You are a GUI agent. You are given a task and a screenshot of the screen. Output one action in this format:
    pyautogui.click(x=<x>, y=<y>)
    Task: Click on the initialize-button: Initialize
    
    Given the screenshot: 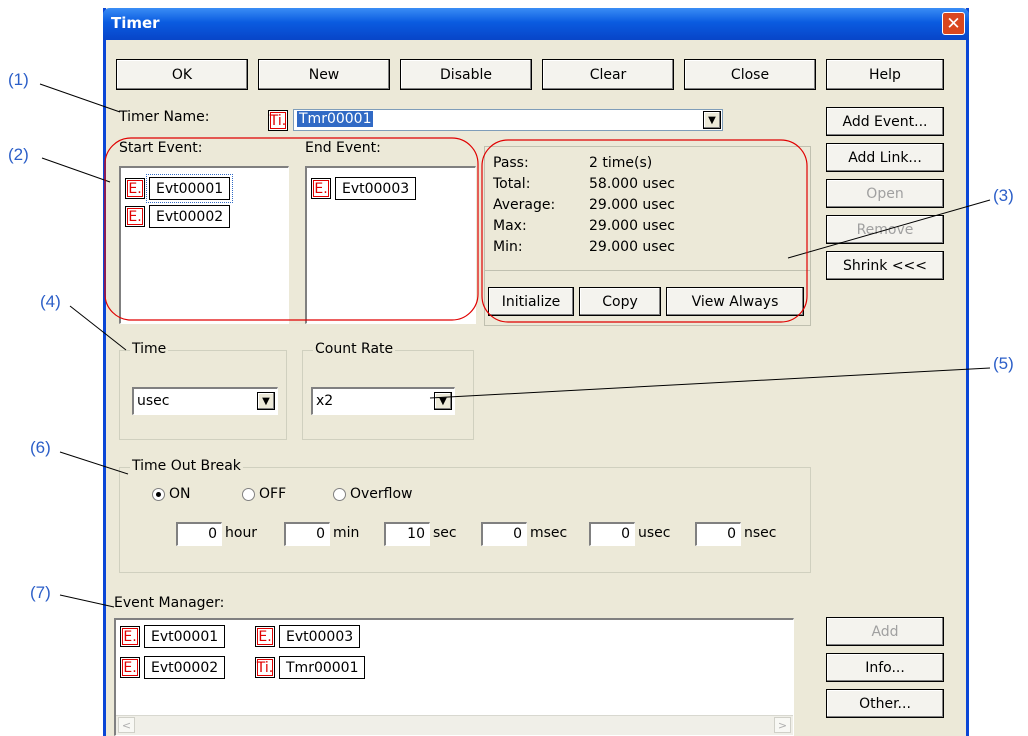 What is the action you would take?
    pyautogui.click(x=531, y=301)
    